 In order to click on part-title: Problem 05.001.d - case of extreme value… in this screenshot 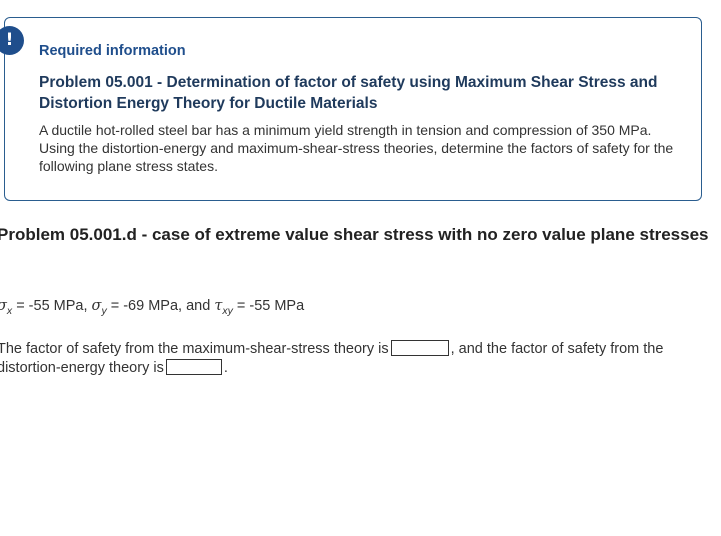, I will do `click(354, 234)`.